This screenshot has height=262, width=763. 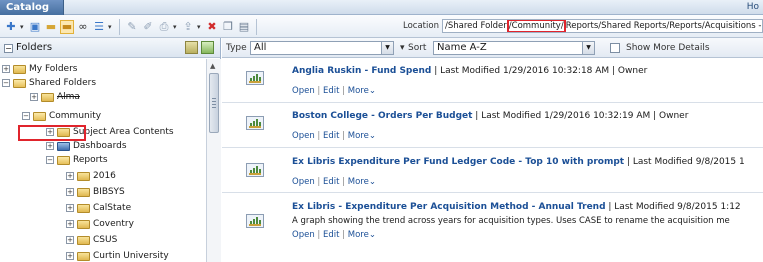 I want to click on folder-highlight-icon: ▬, so click(x=67, y=26).